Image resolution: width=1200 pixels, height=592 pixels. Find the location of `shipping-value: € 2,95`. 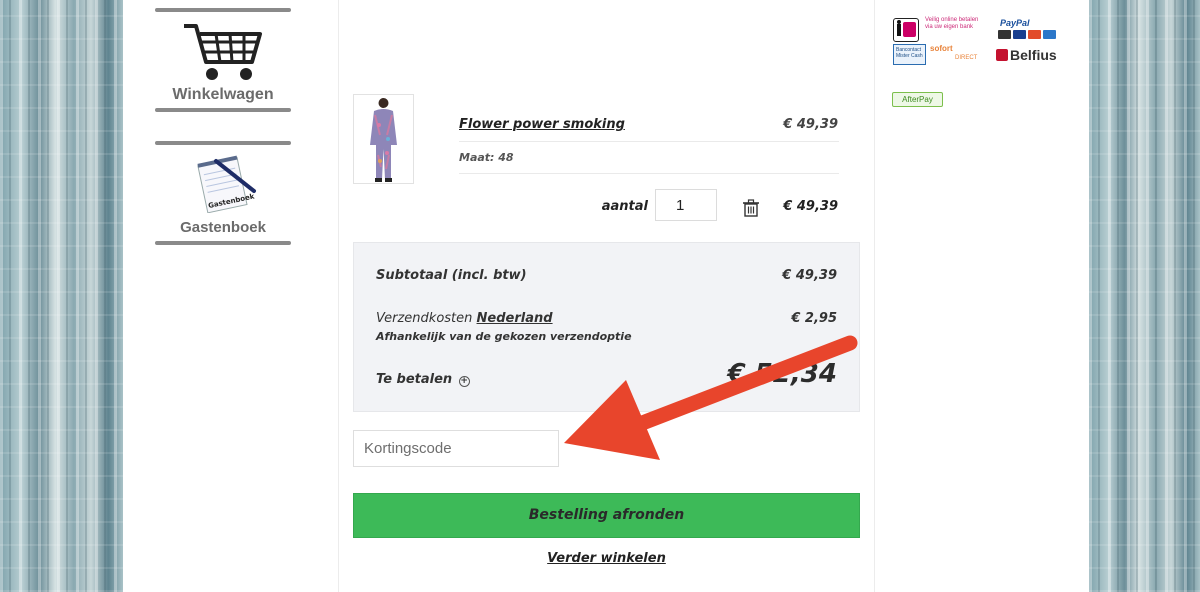

shipping-value: € 2,95 is located at coordinates (814, 318).